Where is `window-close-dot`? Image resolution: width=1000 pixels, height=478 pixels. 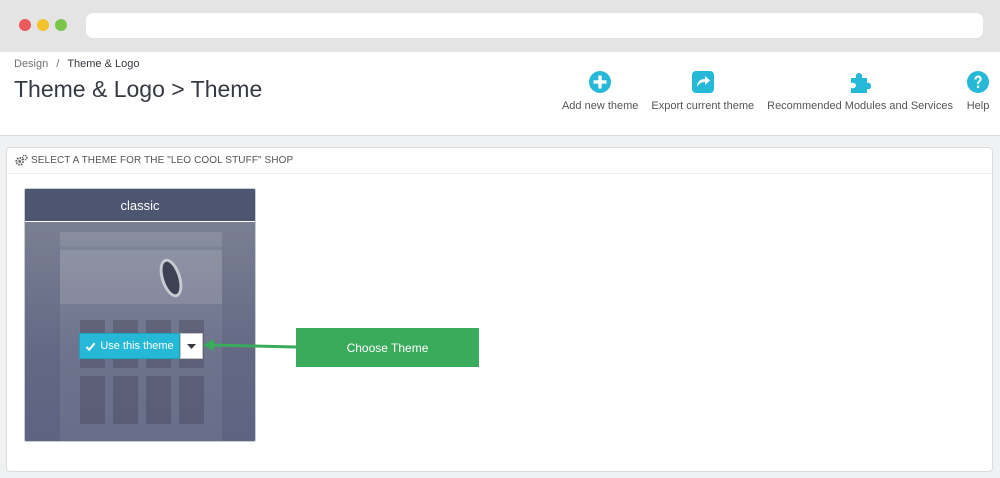 window-close-dot is located at coordinates (25, 25).